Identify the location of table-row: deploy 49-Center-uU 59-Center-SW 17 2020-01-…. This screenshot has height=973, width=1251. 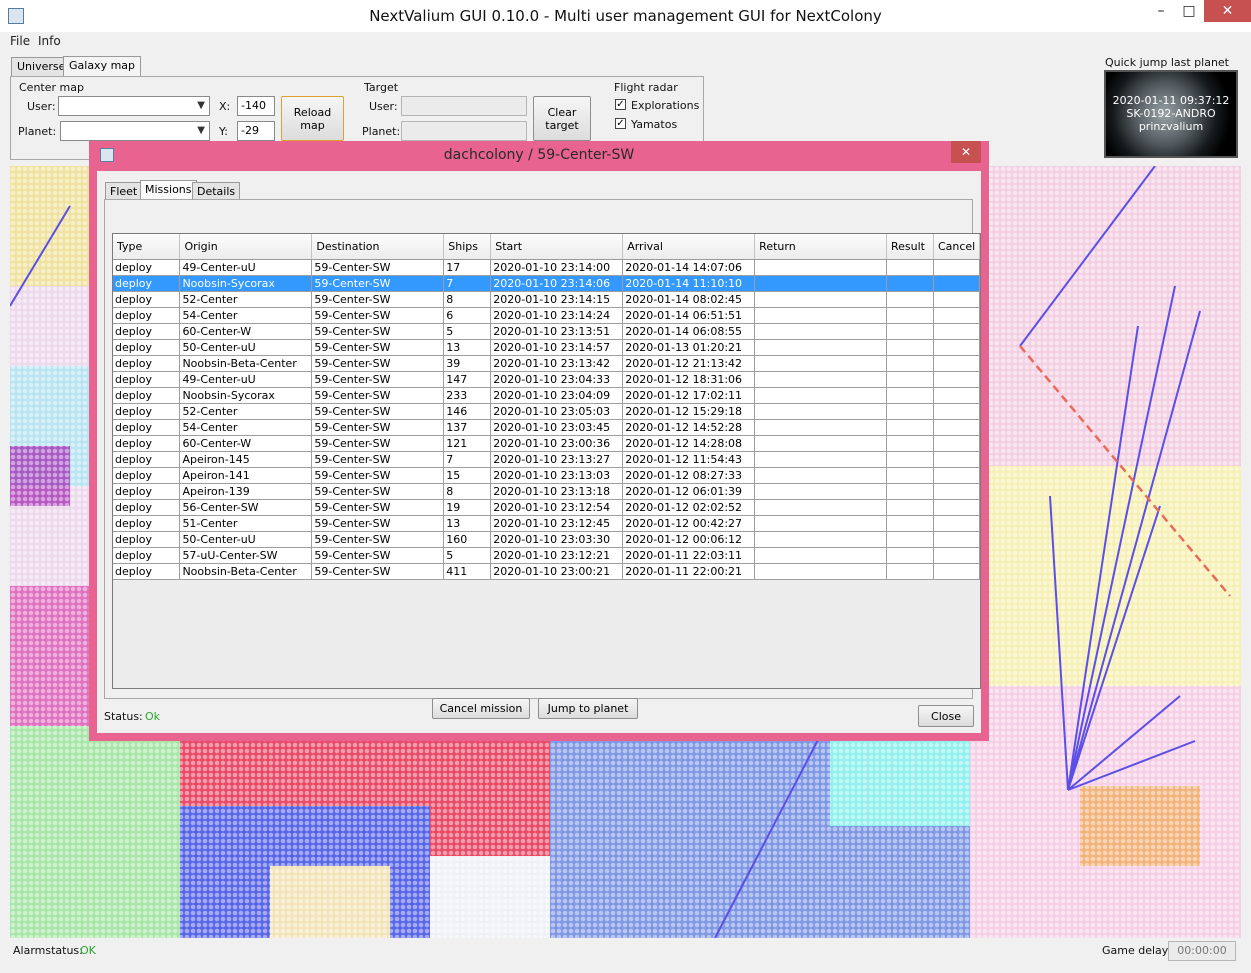
(546, 267).